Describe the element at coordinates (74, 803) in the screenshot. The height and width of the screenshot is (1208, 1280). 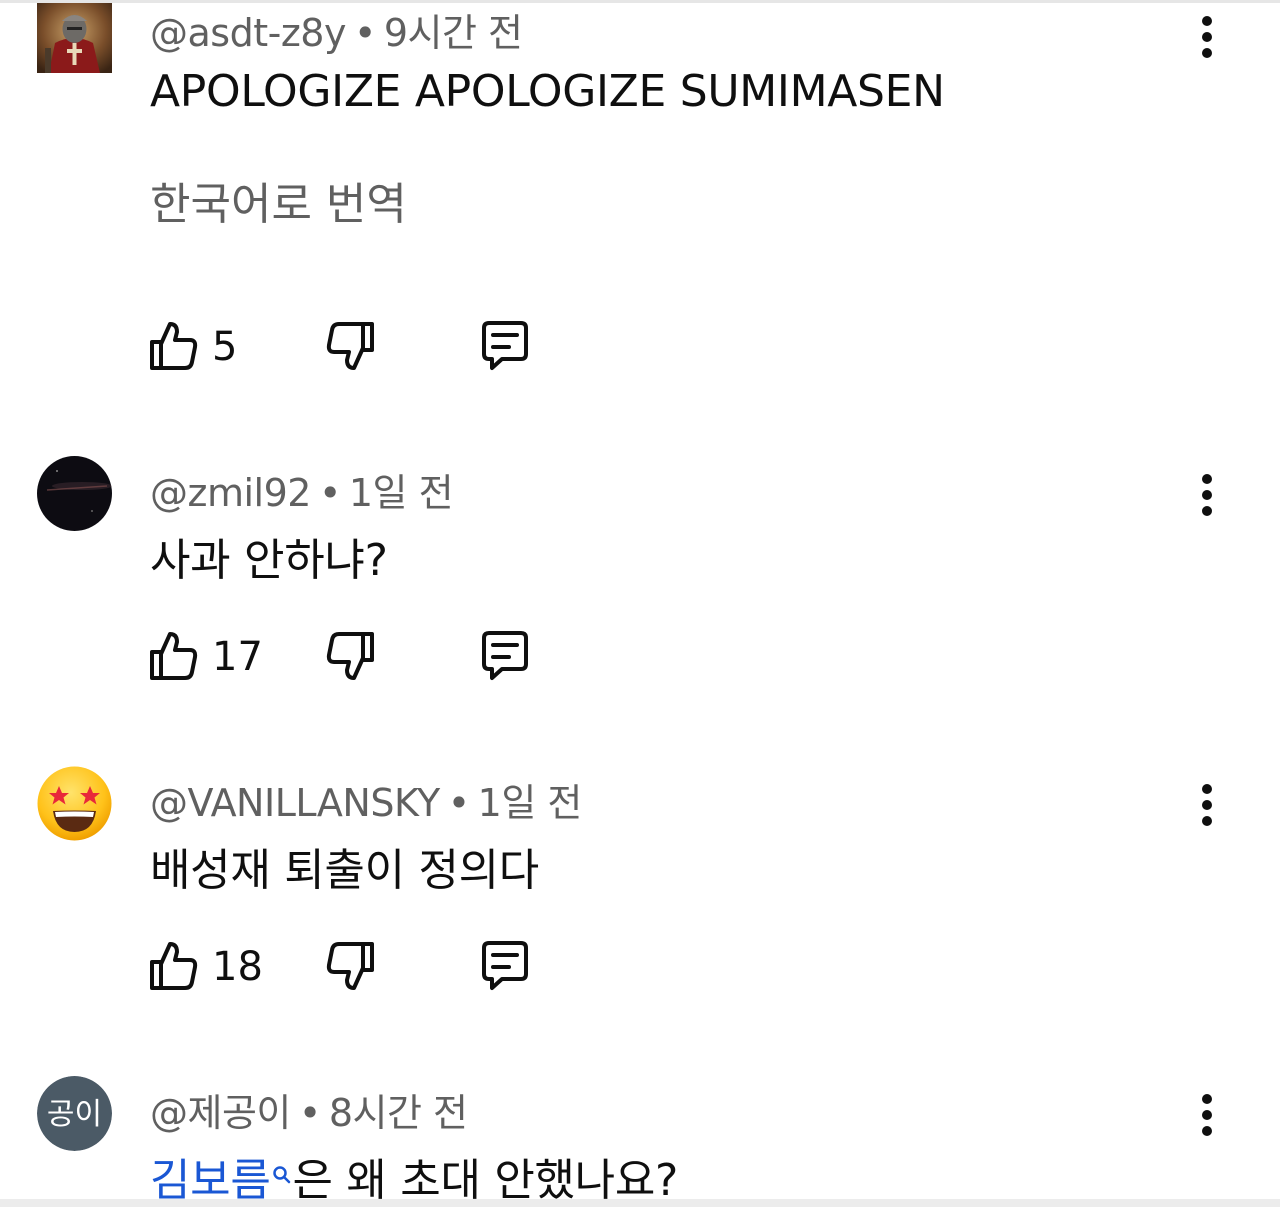
I see `star-eyes-emoji-avatar-icon` at that location.